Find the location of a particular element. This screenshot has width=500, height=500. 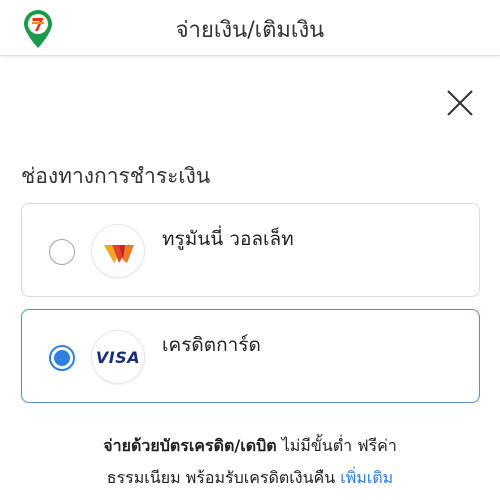

close-icon is located at coordinates (460, 103).